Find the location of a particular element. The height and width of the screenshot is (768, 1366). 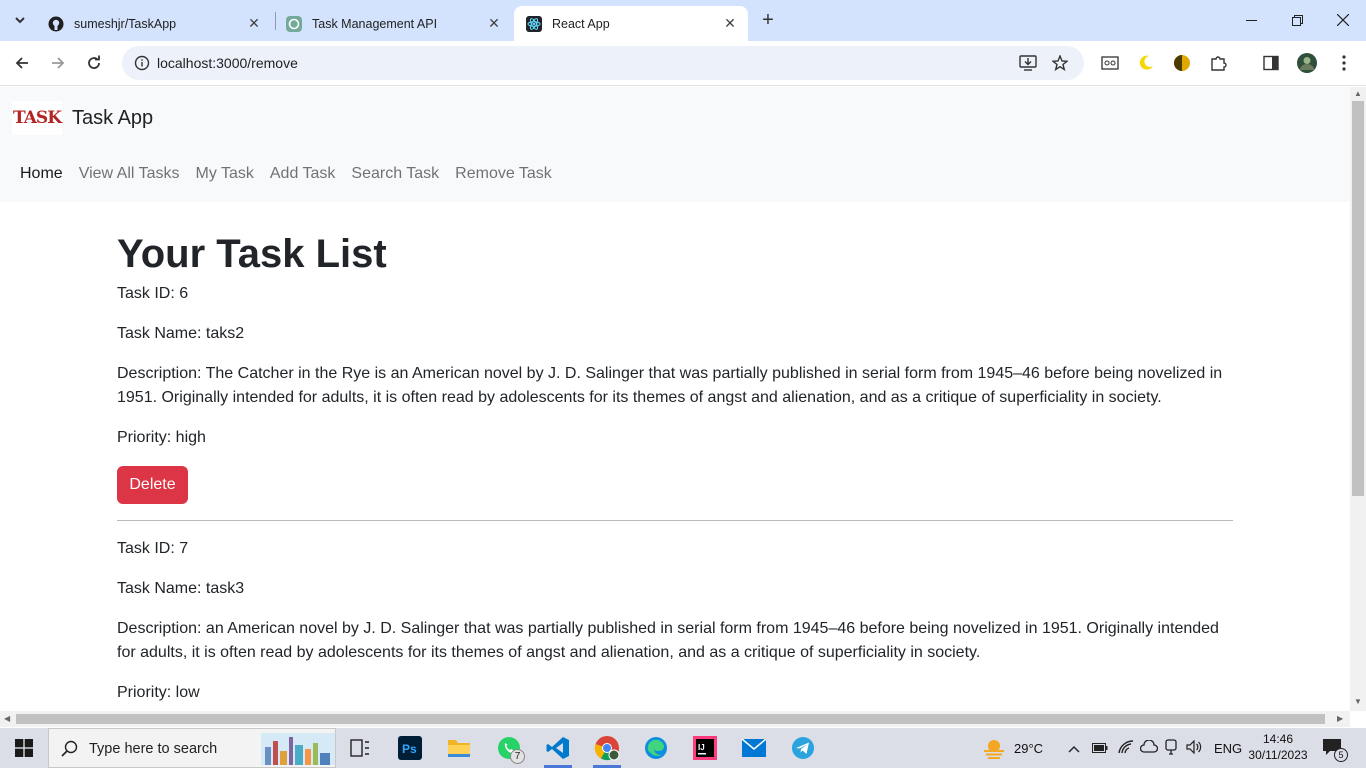

bookmark-star-icon is located at coordinates (1060, 63).